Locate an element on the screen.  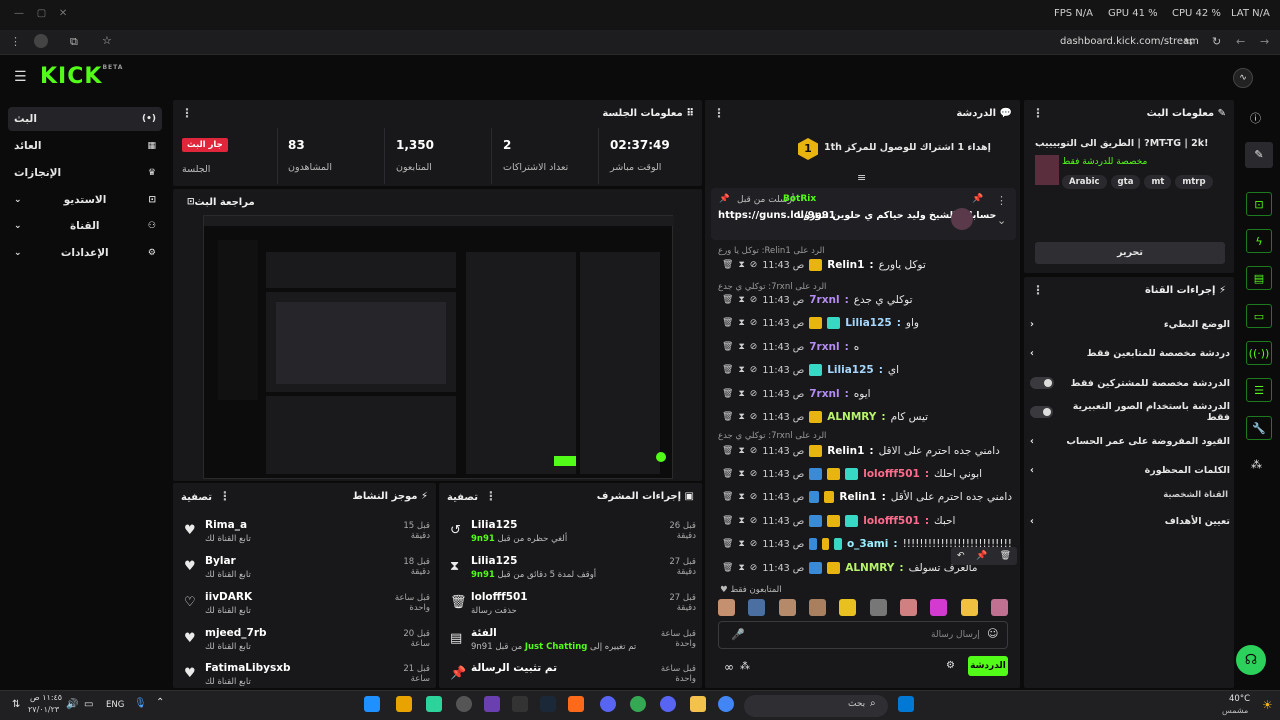
chat-username: Lilia125 is located at coordinates (850, 370).